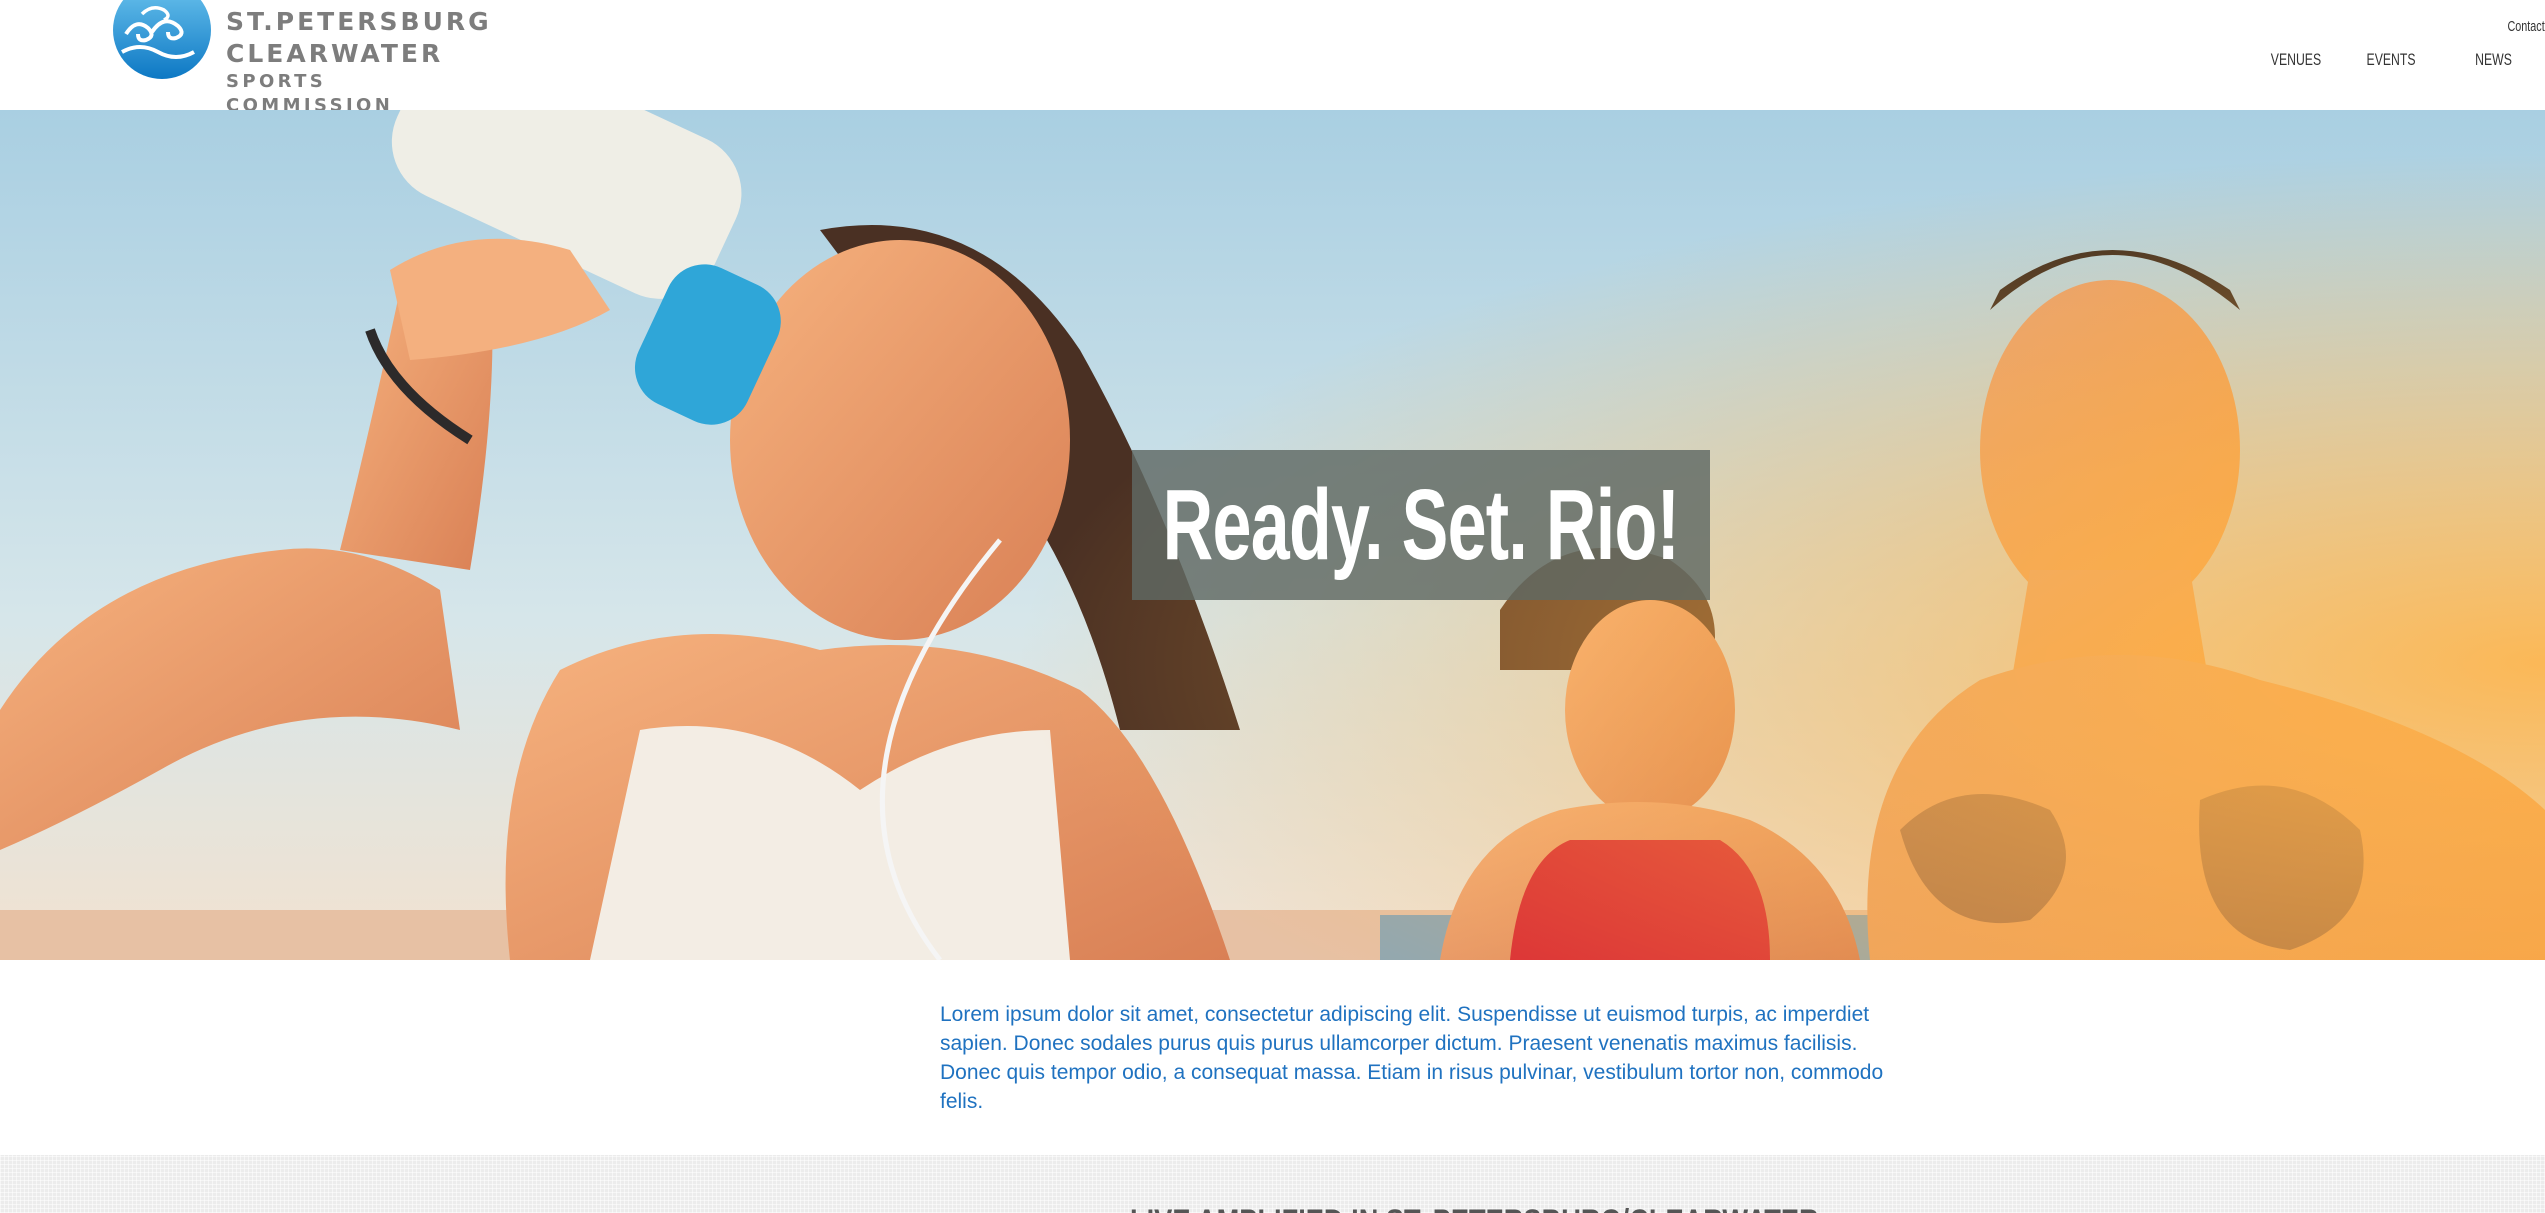 The height and width of the screenshot is (1213, 2545). I want to click on contact-link: Contact, so click(2526, 26).